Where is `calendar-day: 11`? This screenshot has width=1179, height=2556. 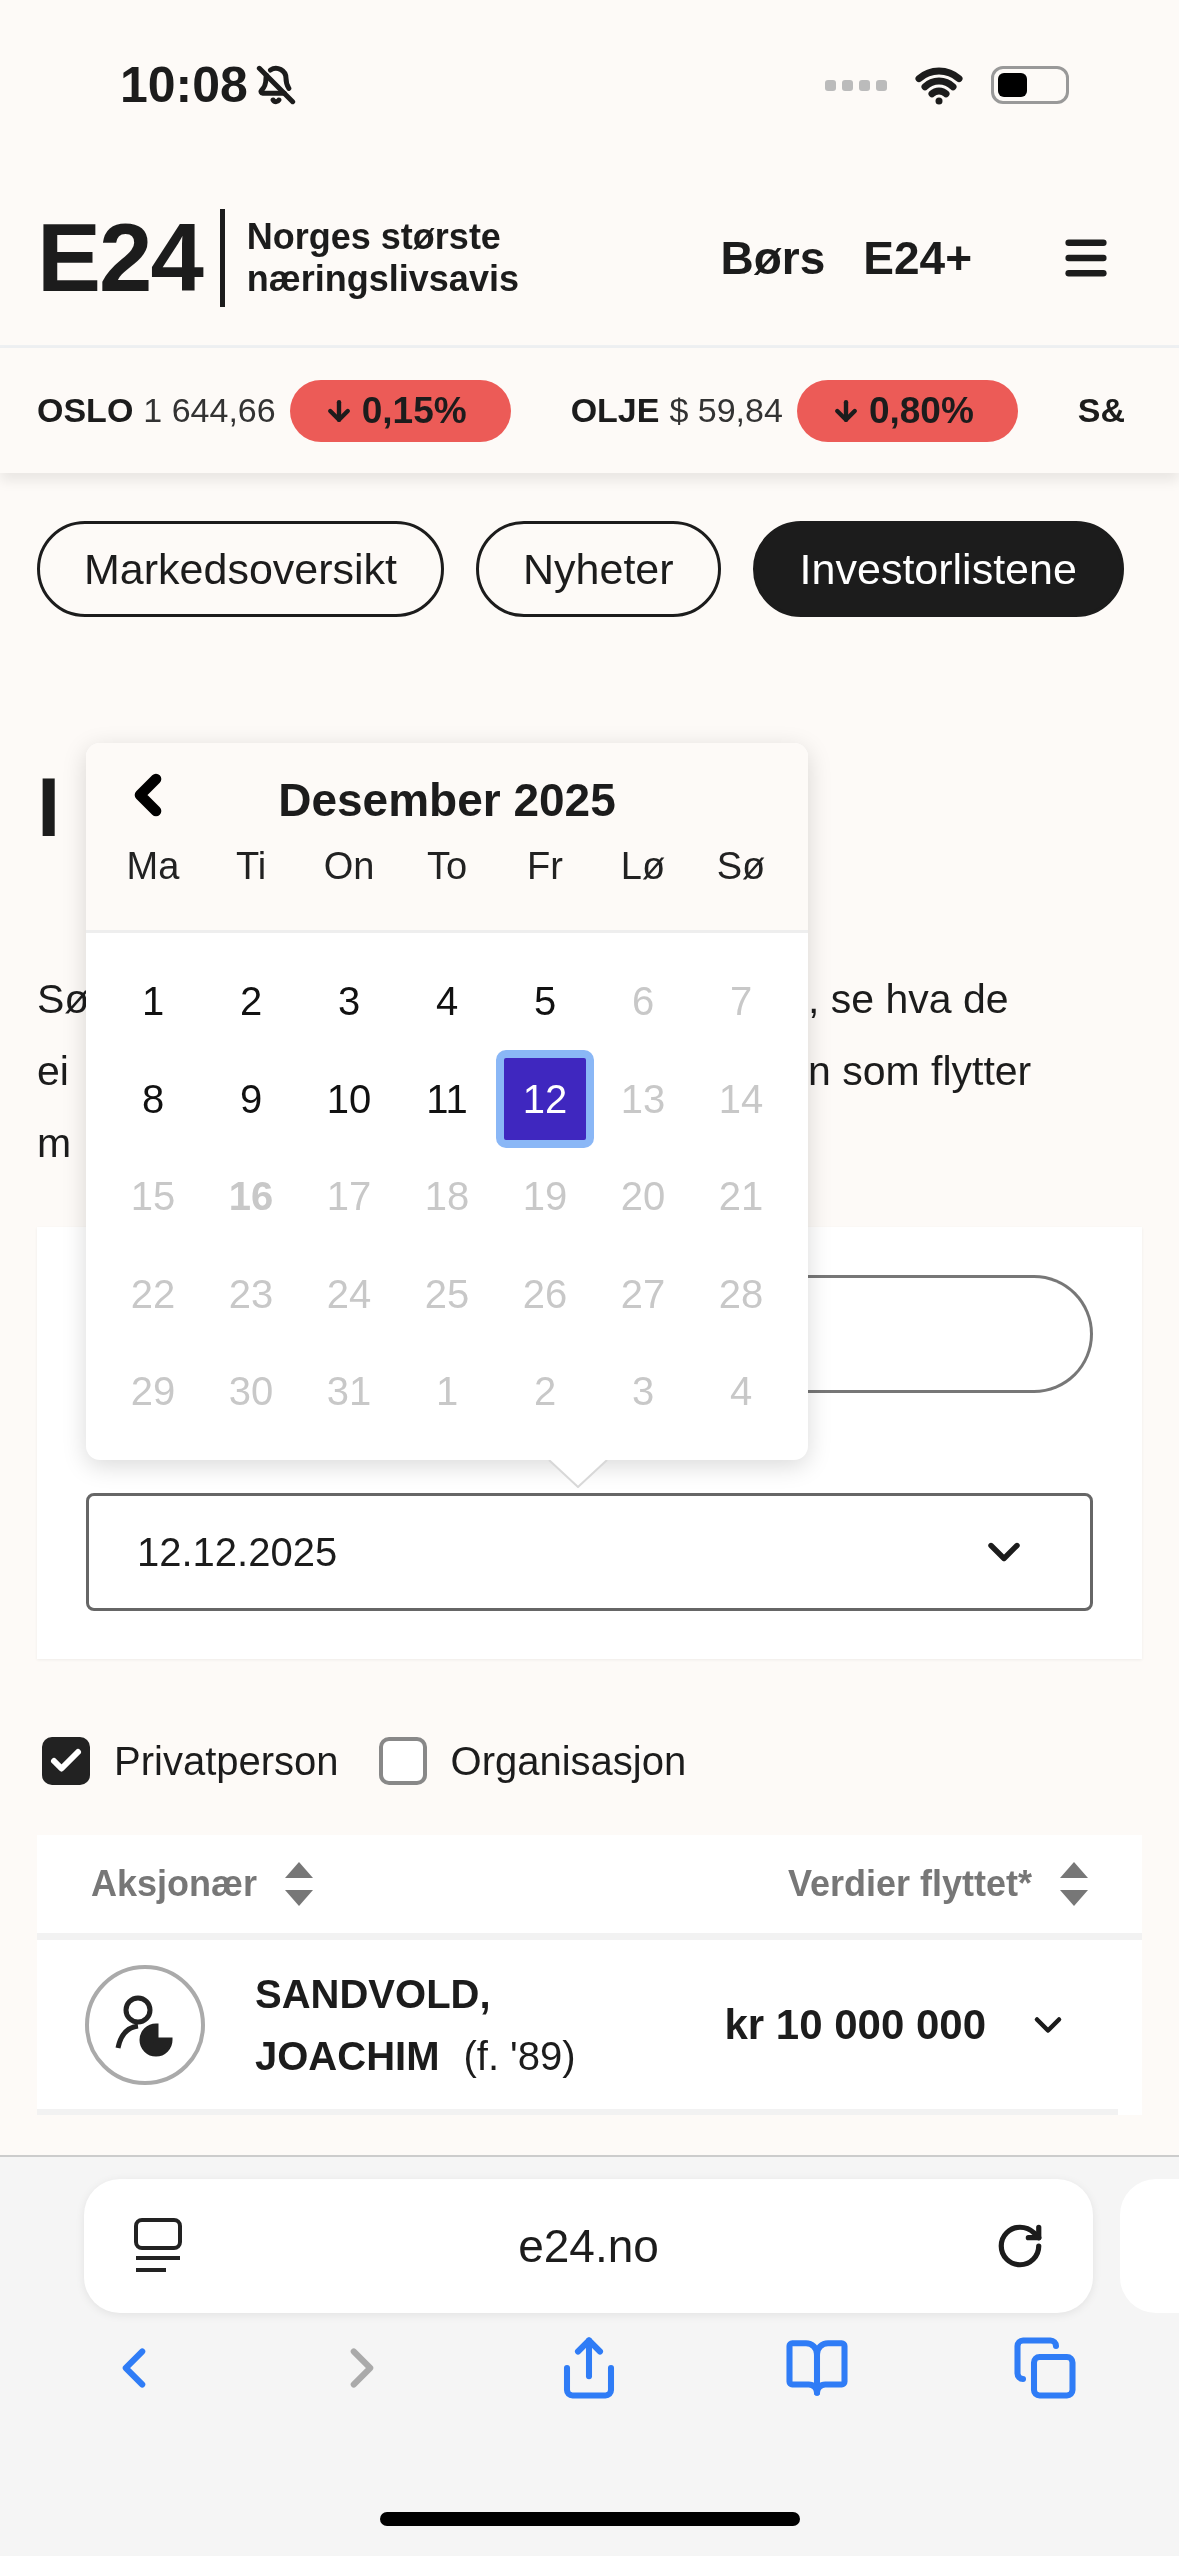
calendar-day: 11 is located at coordinates (447, 1099).